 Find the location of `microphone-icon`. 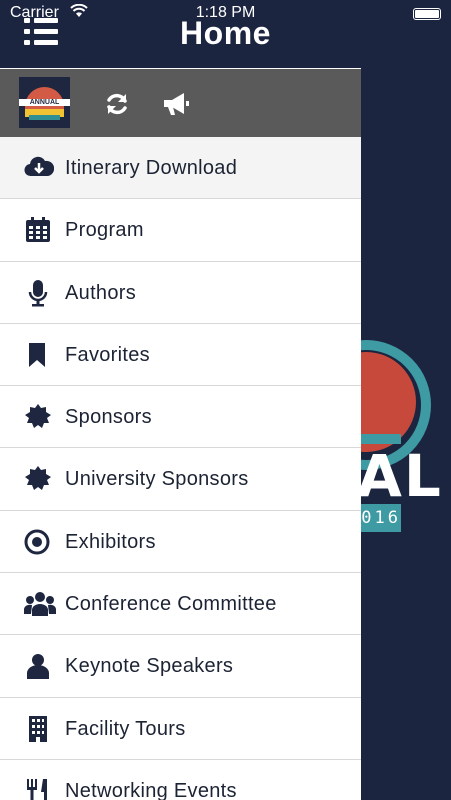

microphone-icon is located at coordinates (38, 293).